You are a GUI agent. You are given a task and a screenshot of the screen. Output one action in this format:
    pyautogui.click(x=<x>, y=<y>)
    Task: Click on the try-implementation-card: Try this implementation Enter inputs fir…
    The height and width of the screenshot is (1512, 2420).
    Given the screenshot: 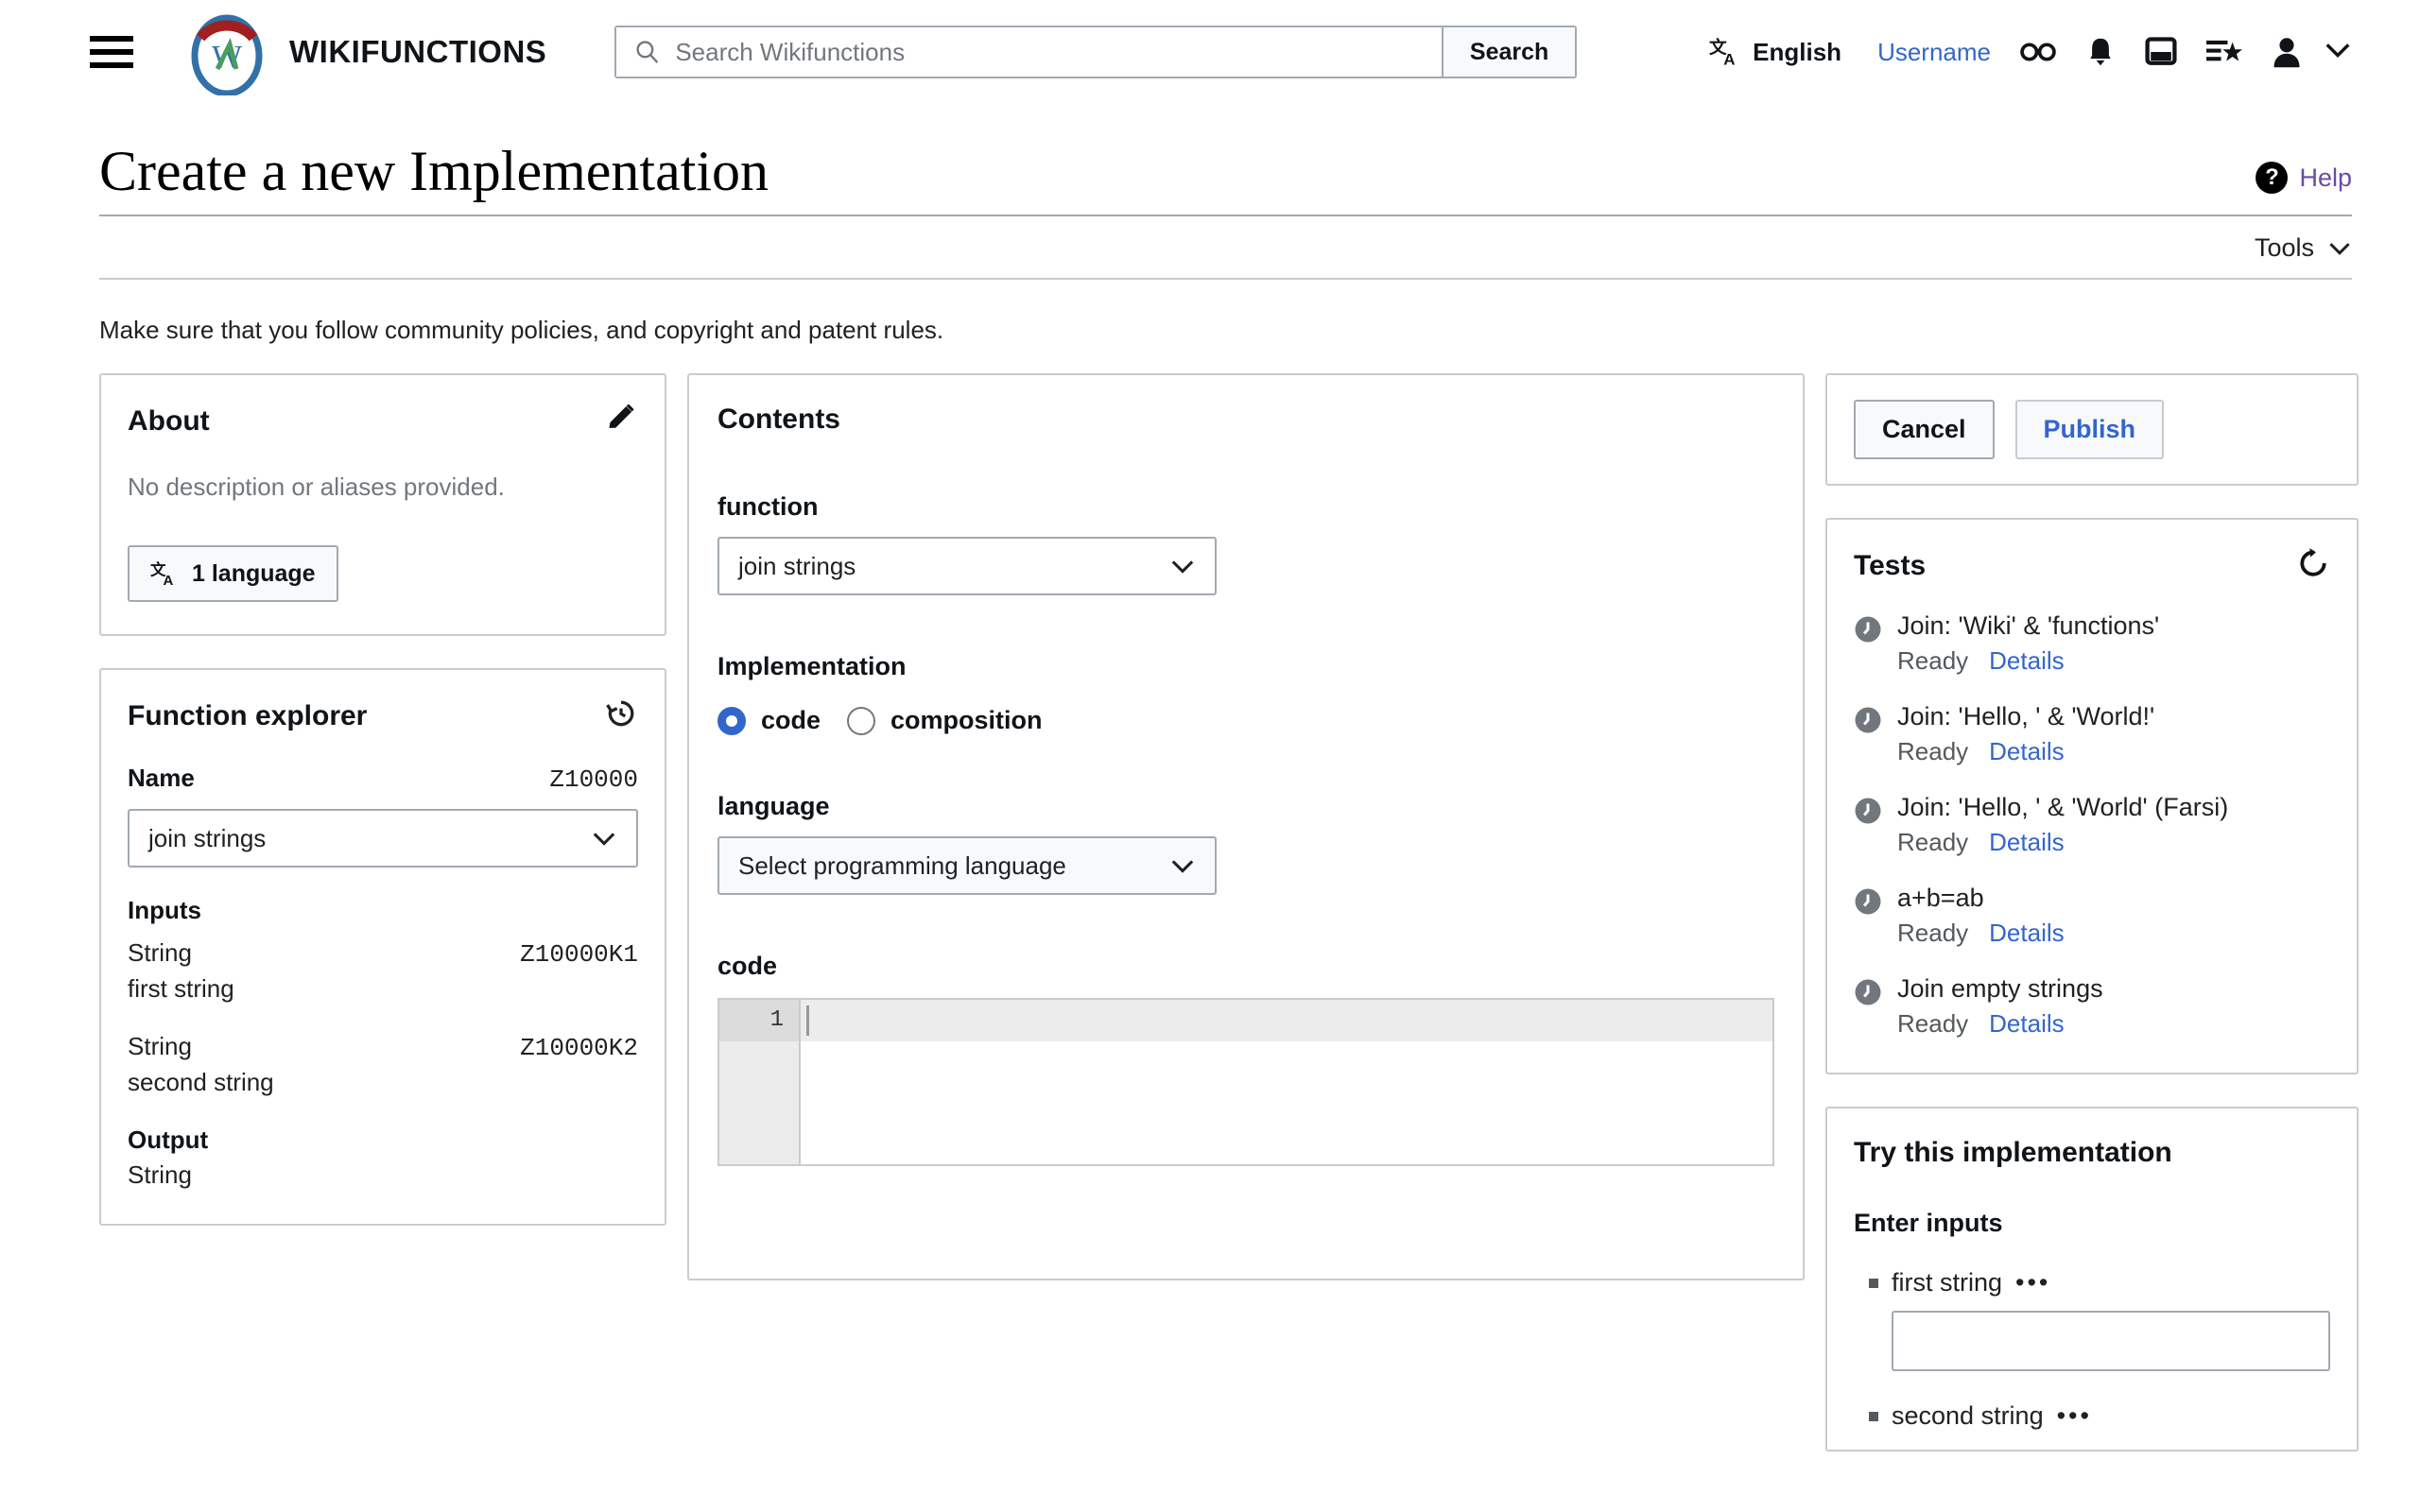 What is the action you would take?
    pyautogui.click(x=2092, y=1279)
    